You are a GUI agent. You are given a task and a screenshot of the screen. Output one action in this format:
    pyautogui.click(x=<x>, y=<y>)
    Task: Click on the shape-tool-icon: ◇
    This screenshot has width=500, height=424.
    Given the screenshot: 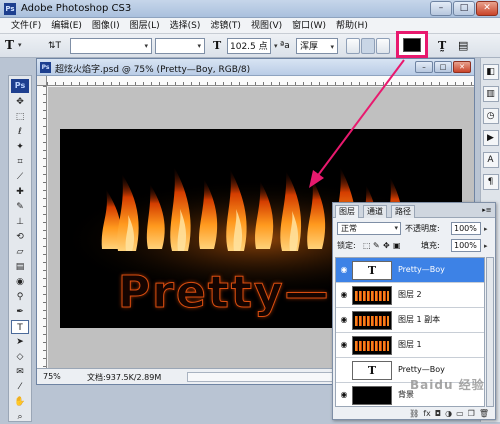 What is the action you would take?
    pyautogui.click(x=20, y=357)
    